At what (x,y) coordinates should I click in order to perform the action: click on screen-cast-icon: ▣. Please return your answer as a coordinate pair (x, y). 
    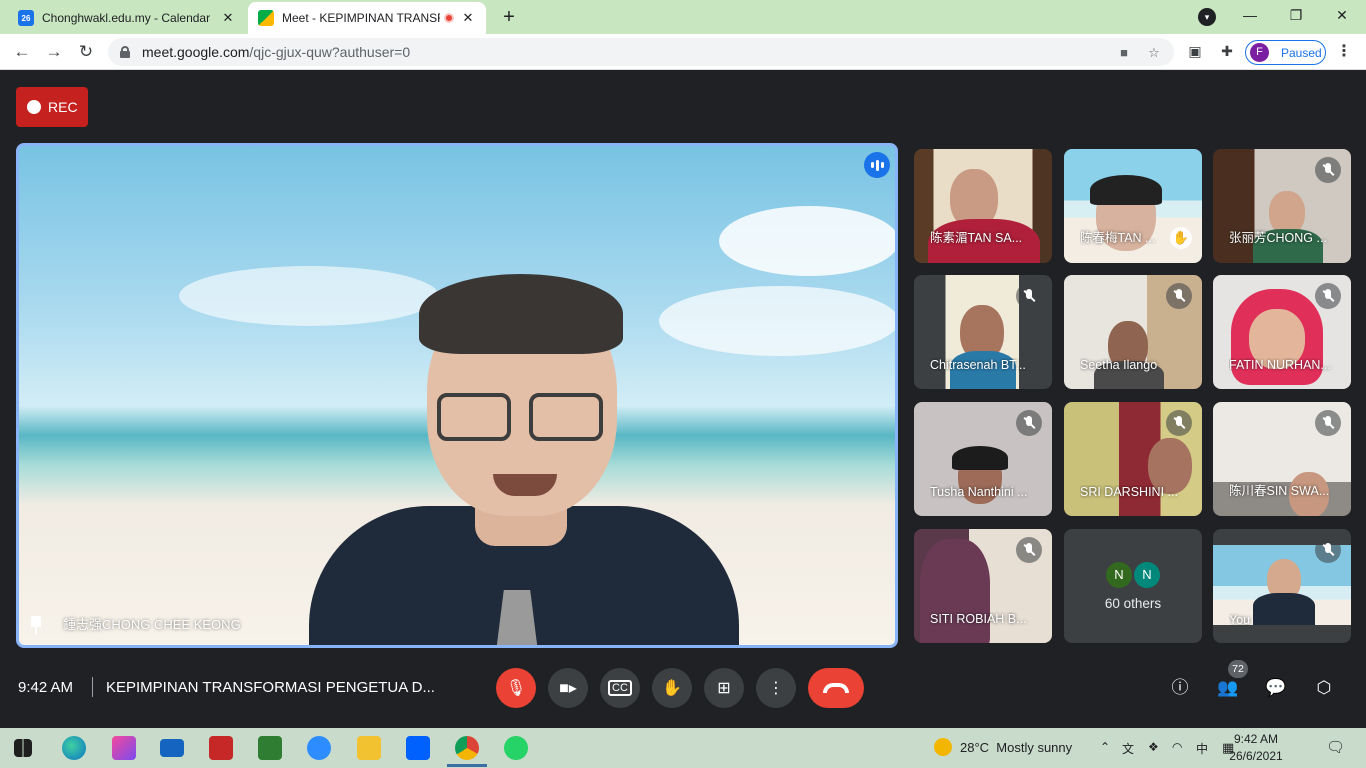
    Looking at the image, I should click on (1195, 51).